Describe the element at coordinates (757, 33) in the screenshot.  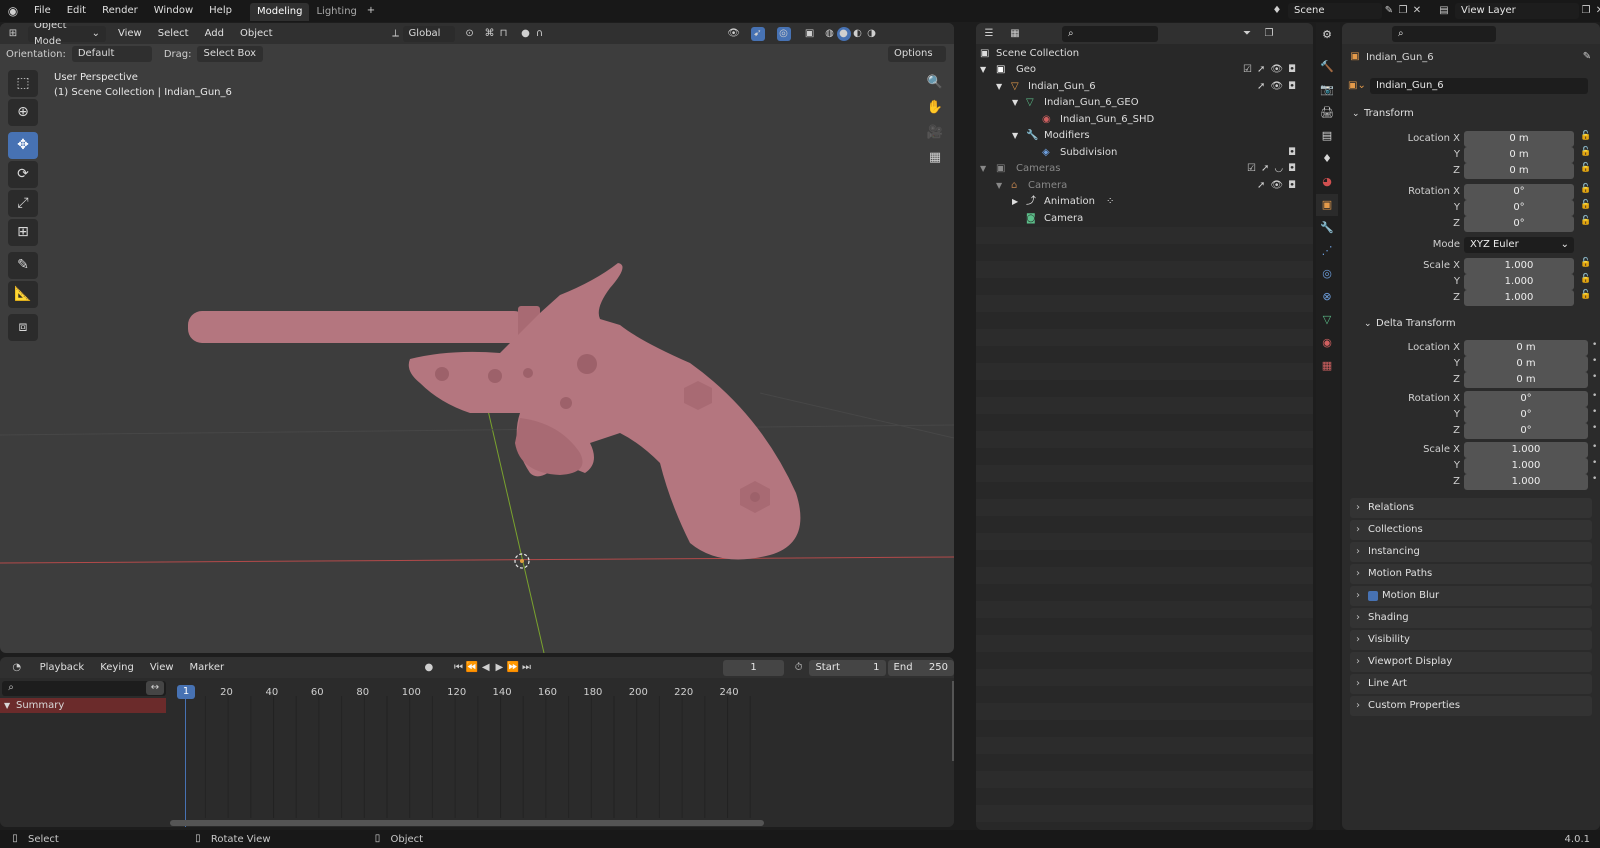
I see `gizmo-toggle-icon: ➹` at that location.